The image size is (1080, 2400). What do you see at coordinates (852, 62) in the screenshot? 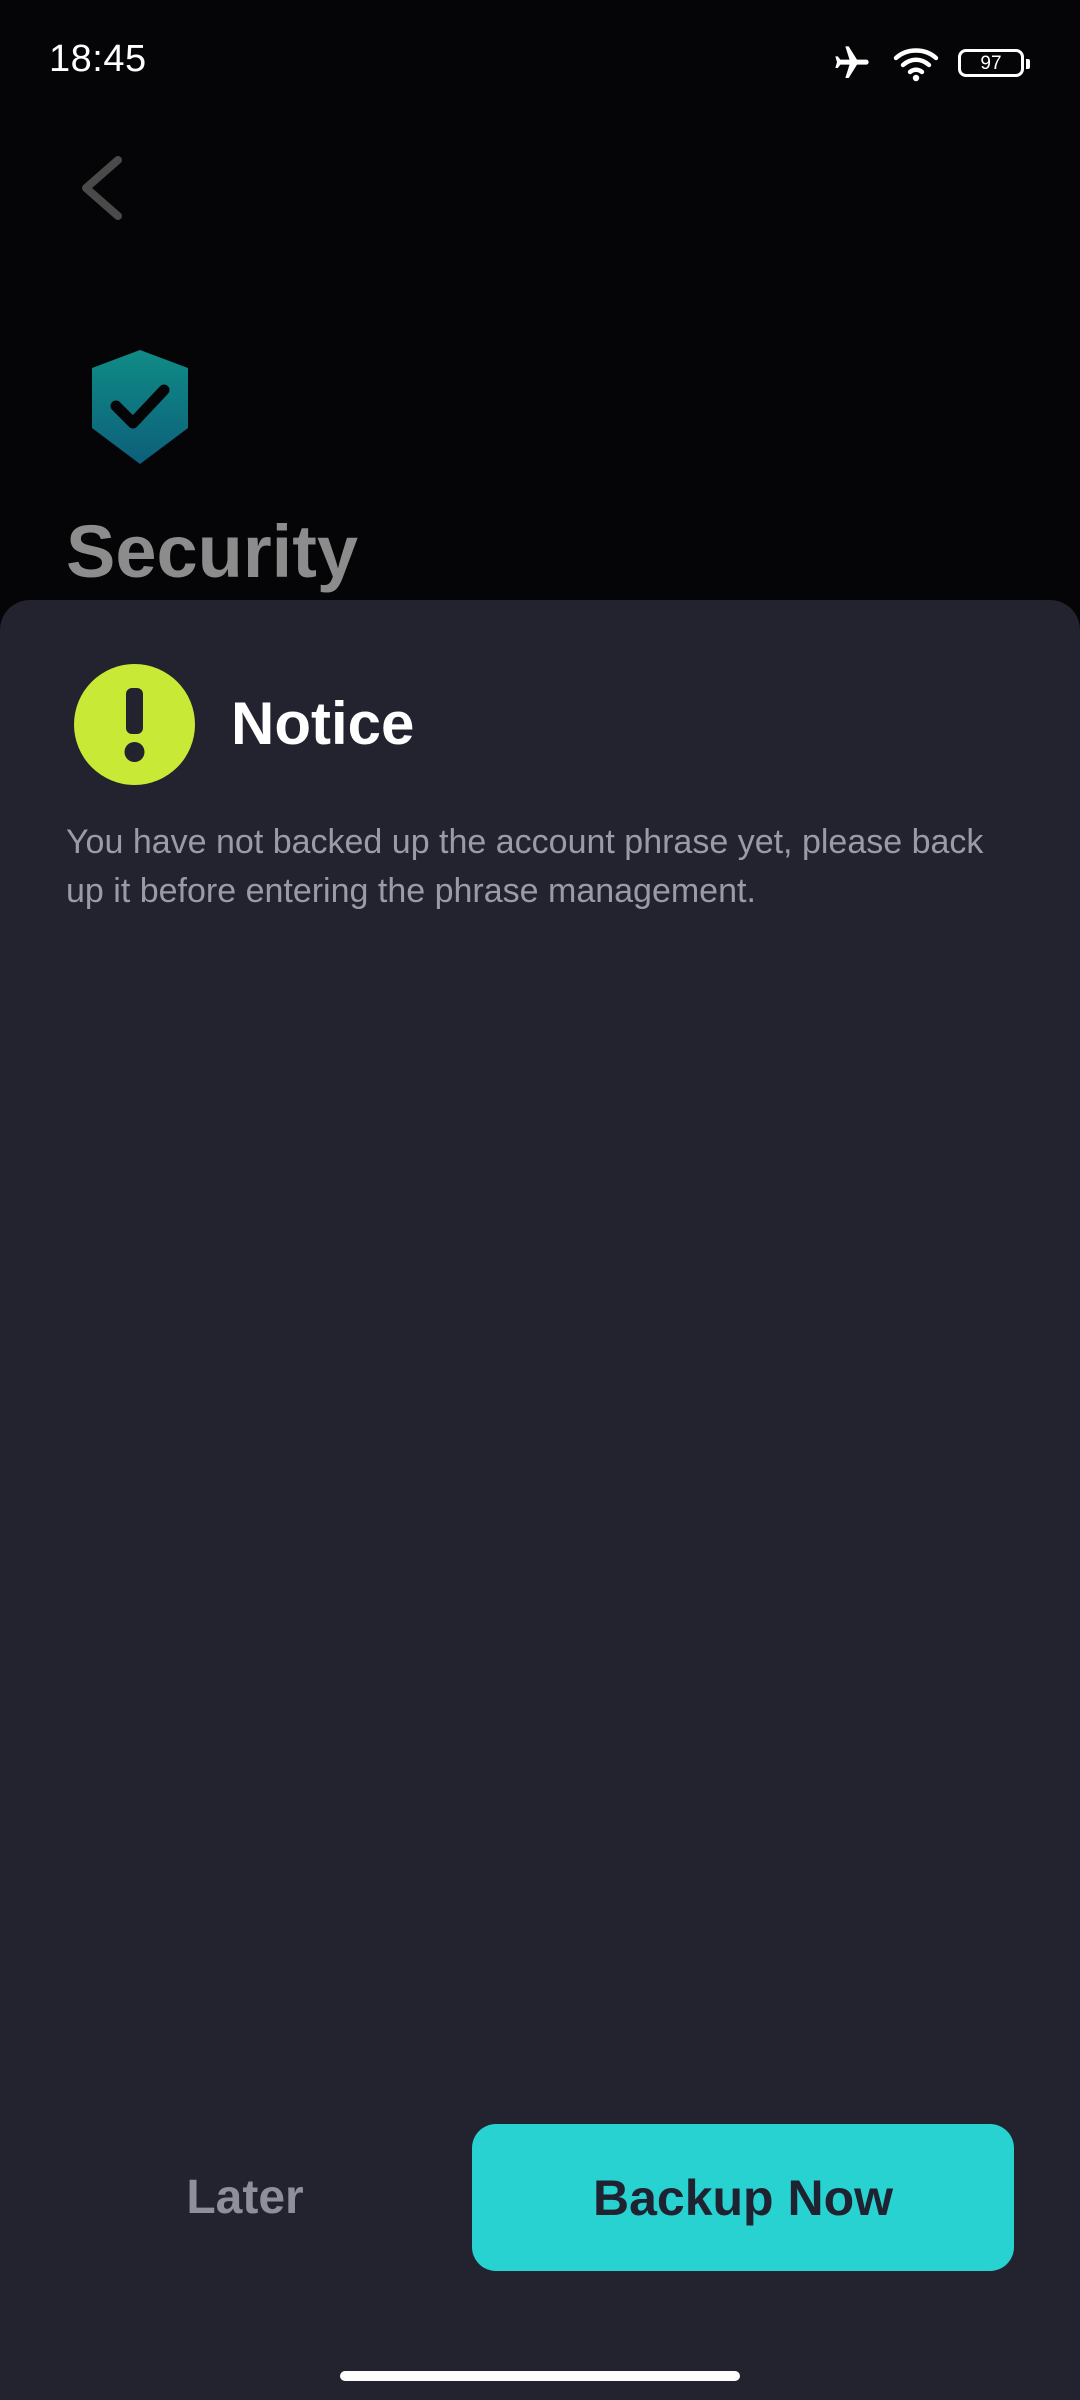
I see `airplane-mode-icon` at bounding box center [852, 62].